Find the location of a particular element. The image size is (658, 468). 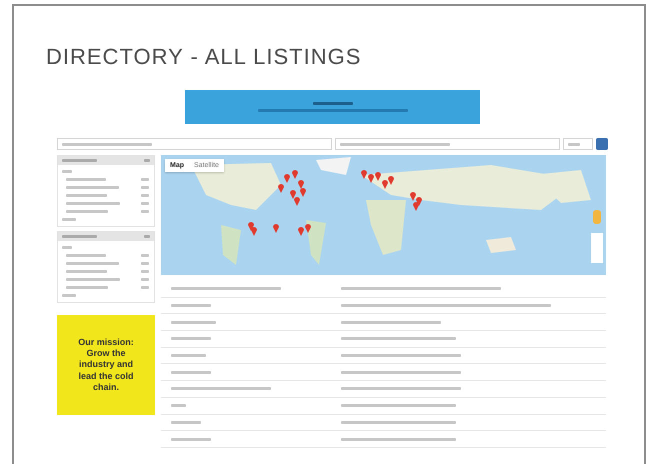

search-button is located at coordinates (602, 144).